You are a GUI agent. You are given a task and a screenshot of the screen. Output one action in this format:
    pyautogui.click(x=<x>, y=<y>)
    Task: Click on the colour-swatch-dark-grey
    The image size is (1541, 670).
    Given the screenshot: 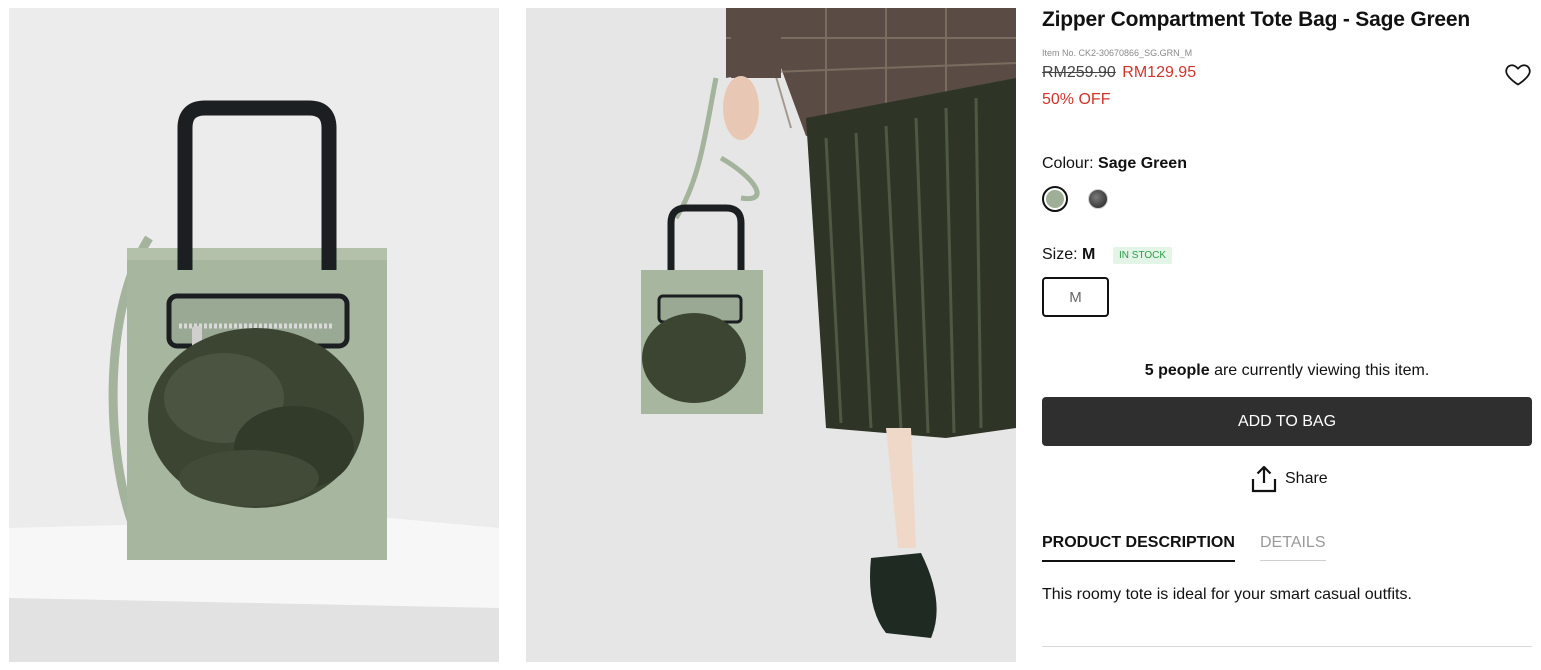 What is the action you would take?
    pyautogui.click(x=1098, y=199)
    